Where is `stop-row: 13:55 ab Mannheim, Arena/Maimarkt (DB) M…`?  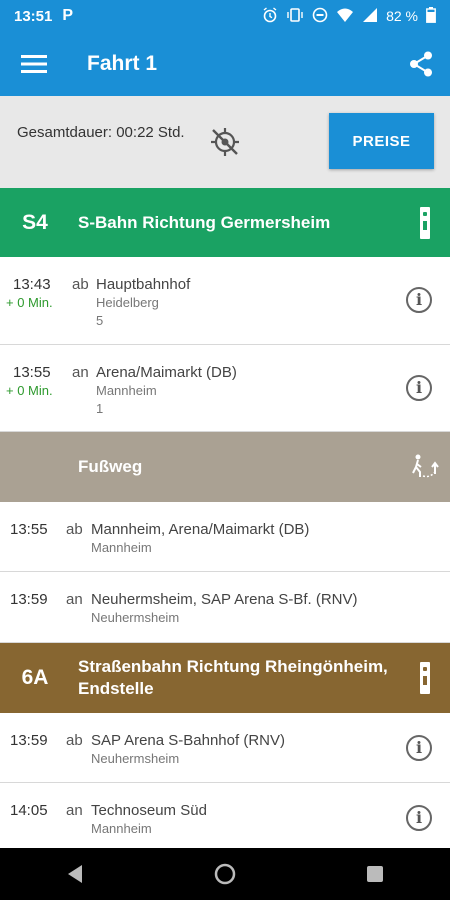 stop-row: 13:55 ab Mannheim, Arena/Maimarkt (DB) M… is located at coordinates (225, 537).